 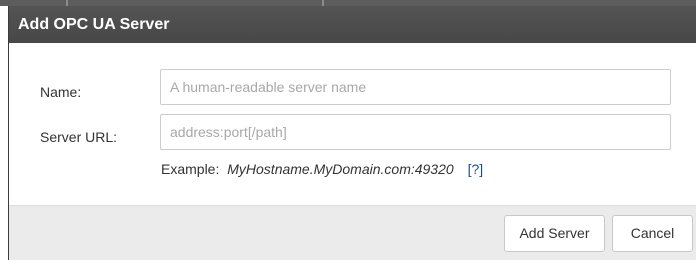 What do you see at coordinates (652, 233) in the screenshot?
I see `cancel-button: Cancel` at bounding box center [652, 233].